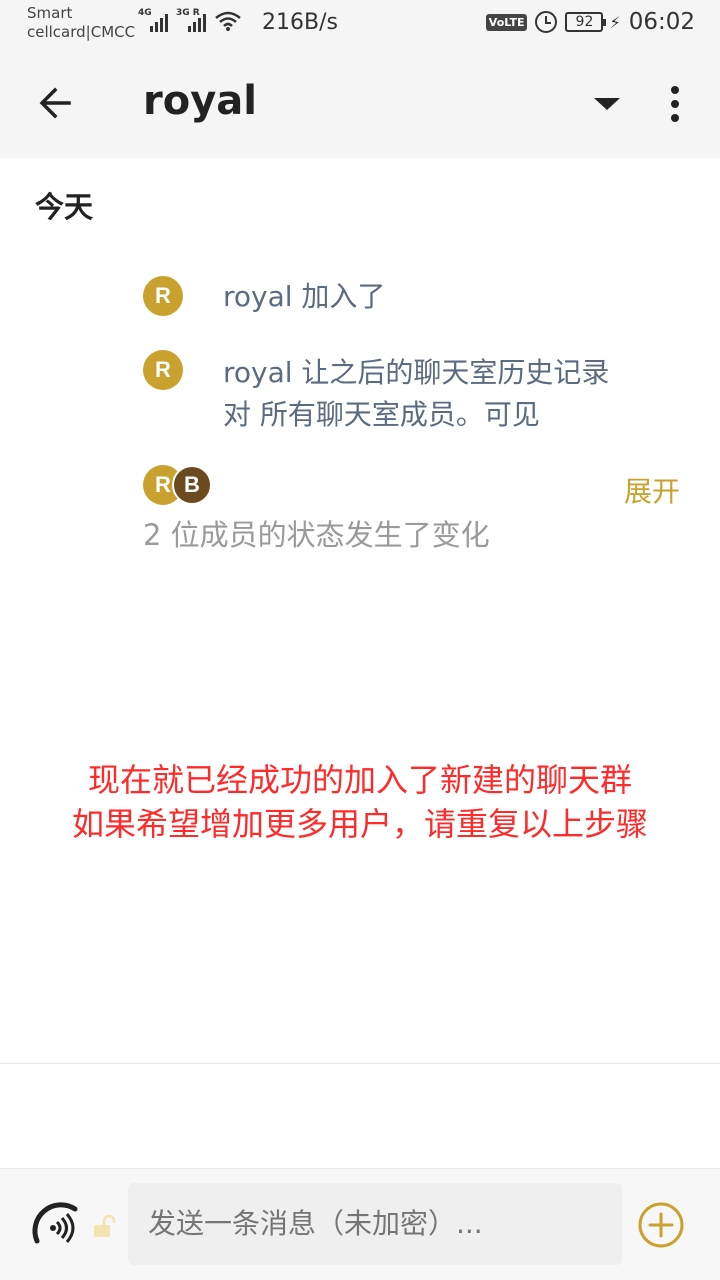 Image resolution: width=720 pixels, height=1280 pixels. What do you see at coordinates (300, 22) in the screenshot?
I see `net-speed: 216B/s` at bounding box center [300, 22].